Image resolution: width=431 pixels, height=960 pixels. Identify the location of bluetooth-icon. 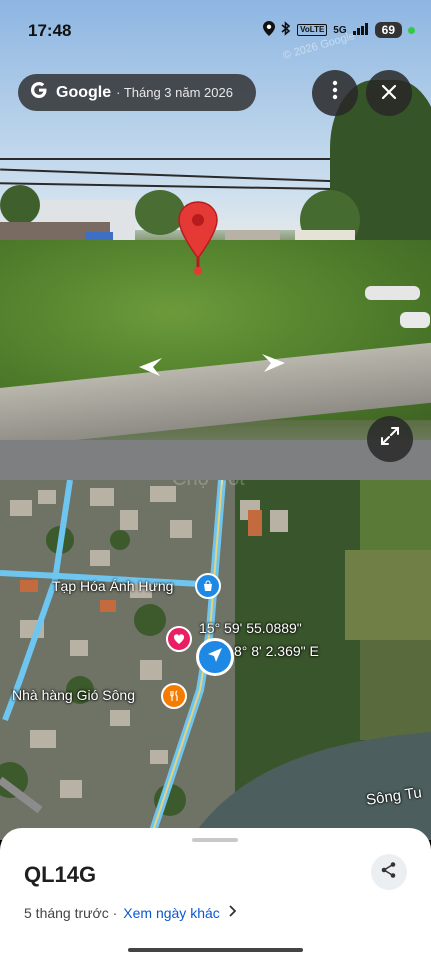
(286, 30).